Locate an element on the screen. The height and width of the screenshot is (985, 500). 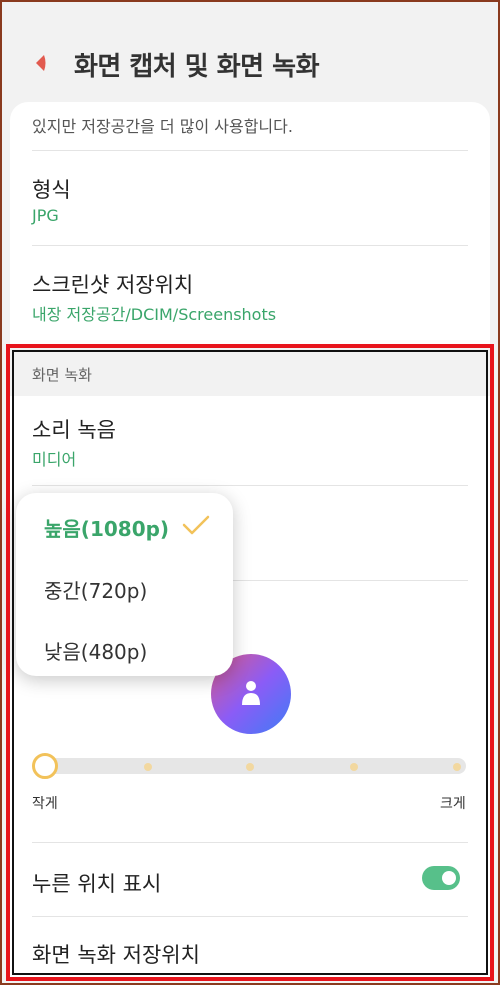
sound-recording-label: 소리 녹음 is located at coordinates (74, 430).